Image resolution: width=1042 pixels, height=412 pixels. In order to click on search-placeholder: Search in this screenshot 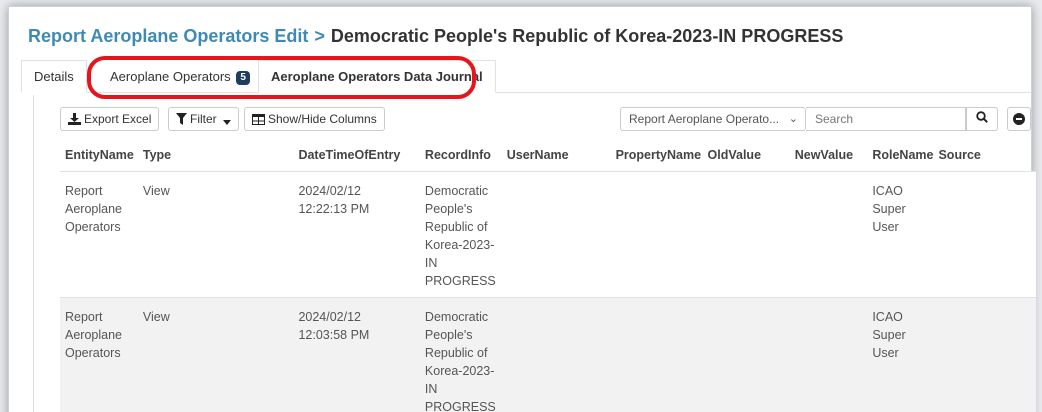, I will do `click(834, 119)`.